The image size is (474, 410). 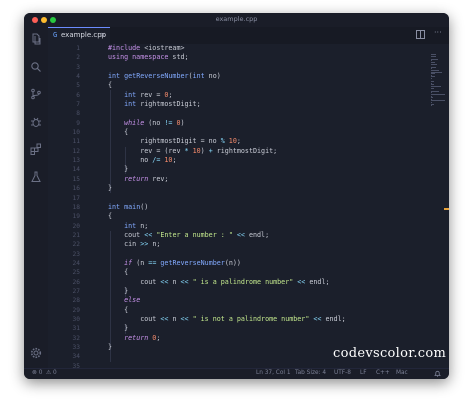 What do you see at coordinates (402, 373) in the screenshot?
I see `platform: Mac` at bounding box center [402, 373].